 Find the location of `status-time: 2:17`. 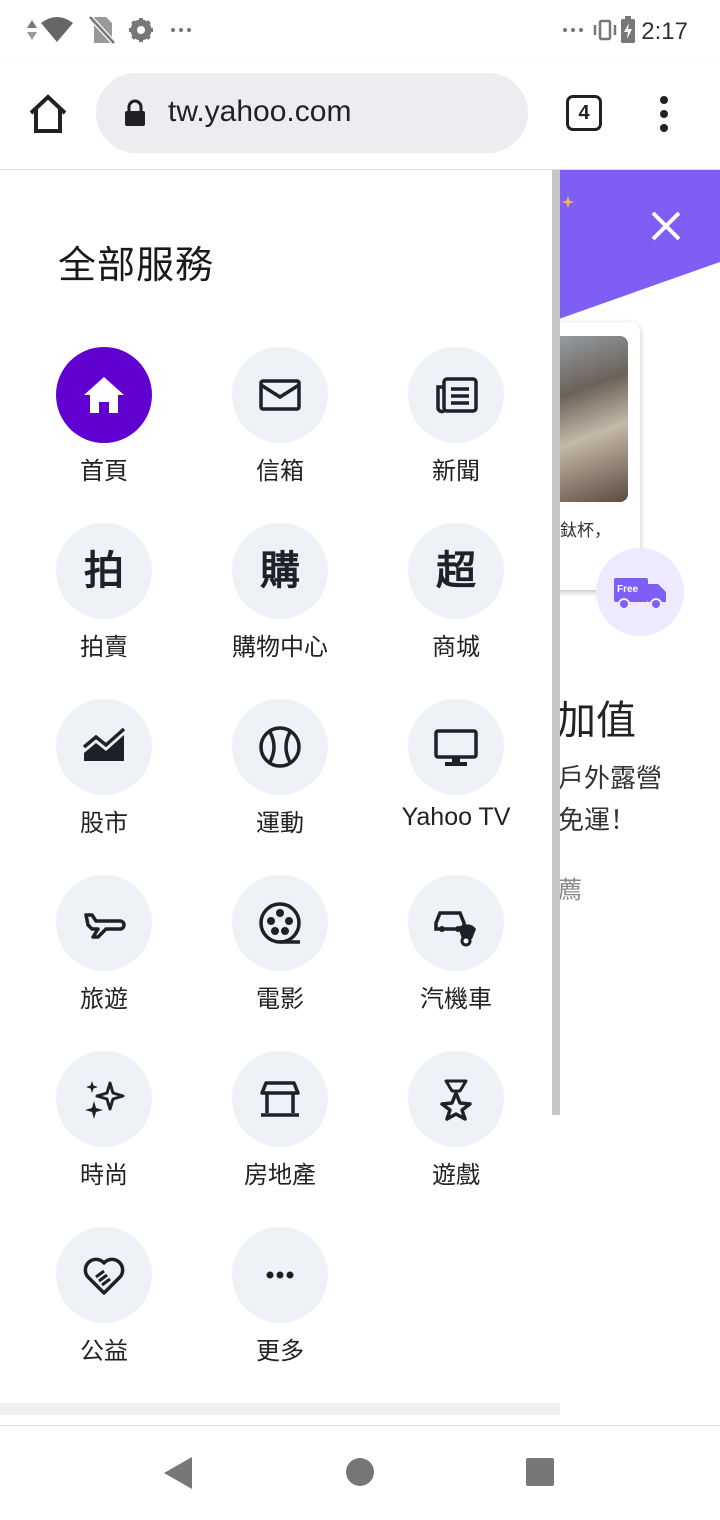

status-time: 2:17 is located at coordinates (664, 31).